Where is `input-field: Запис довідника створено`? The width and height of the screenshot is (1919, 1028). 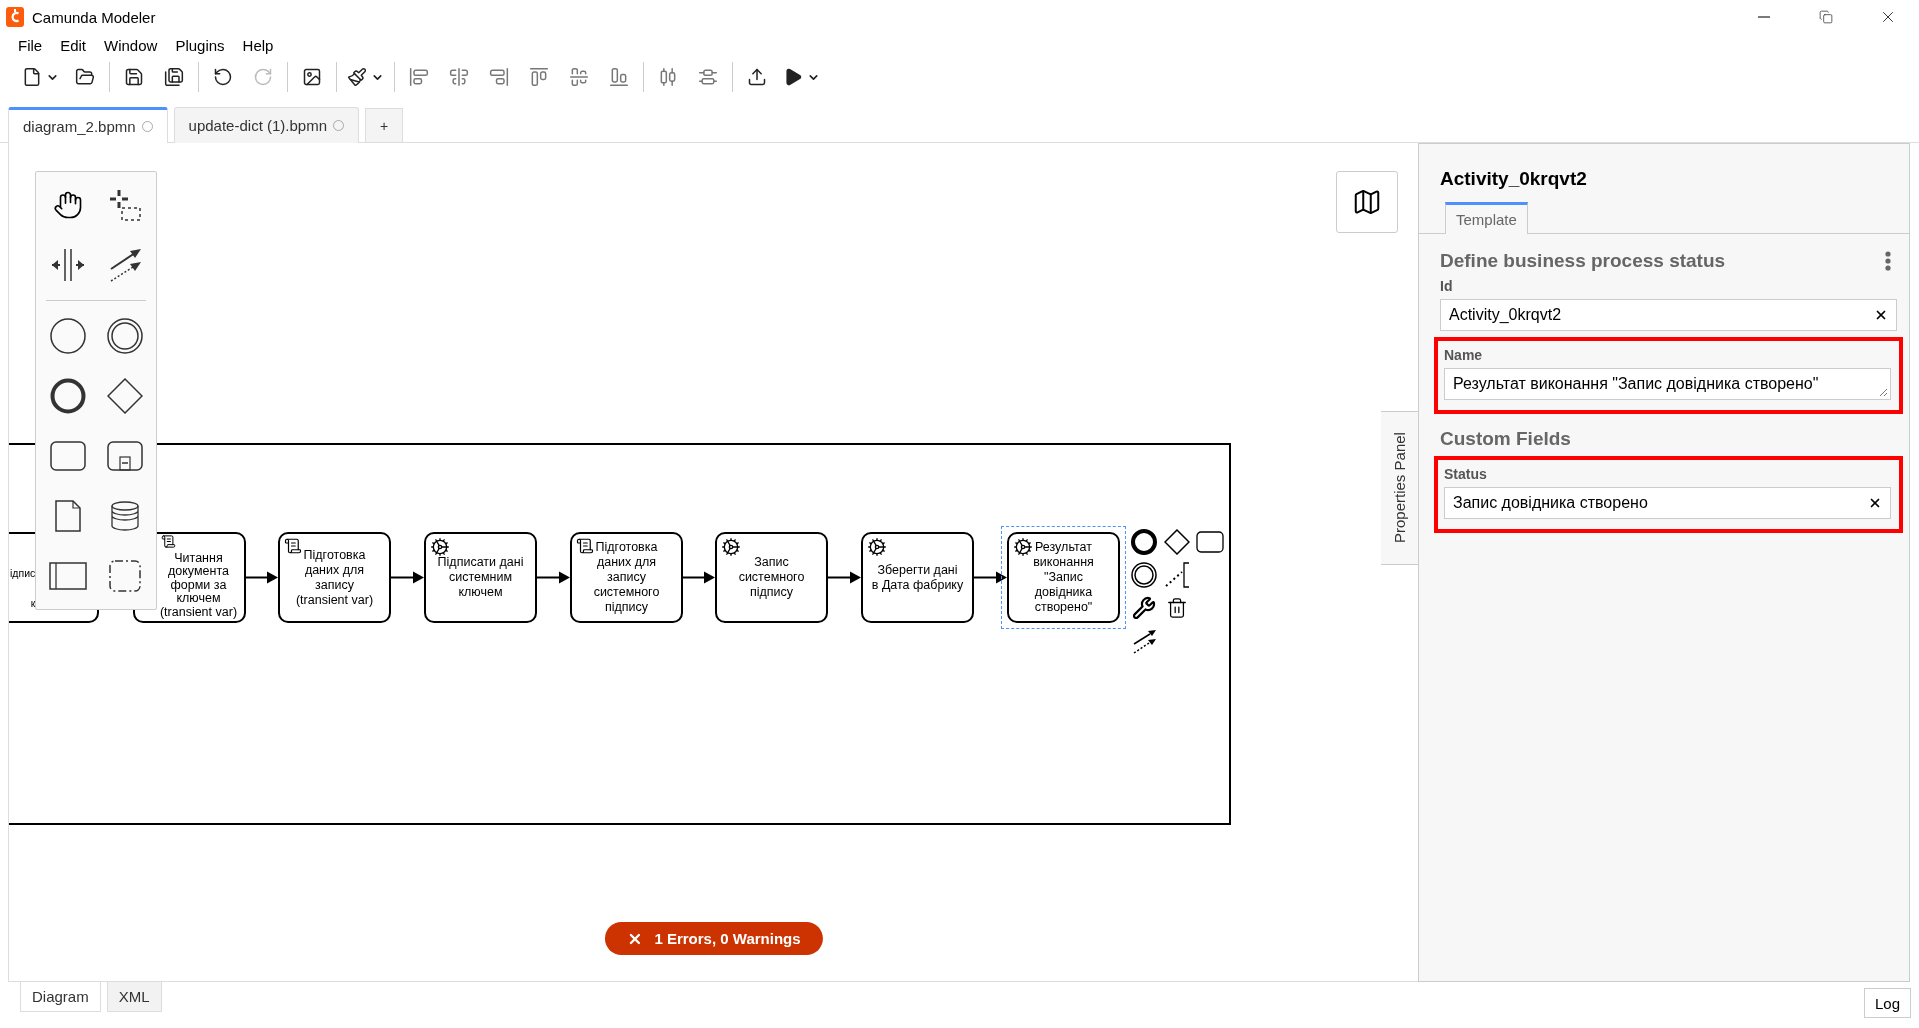
input-field: Запис довідника створено is located at coordinates (1667, 503).